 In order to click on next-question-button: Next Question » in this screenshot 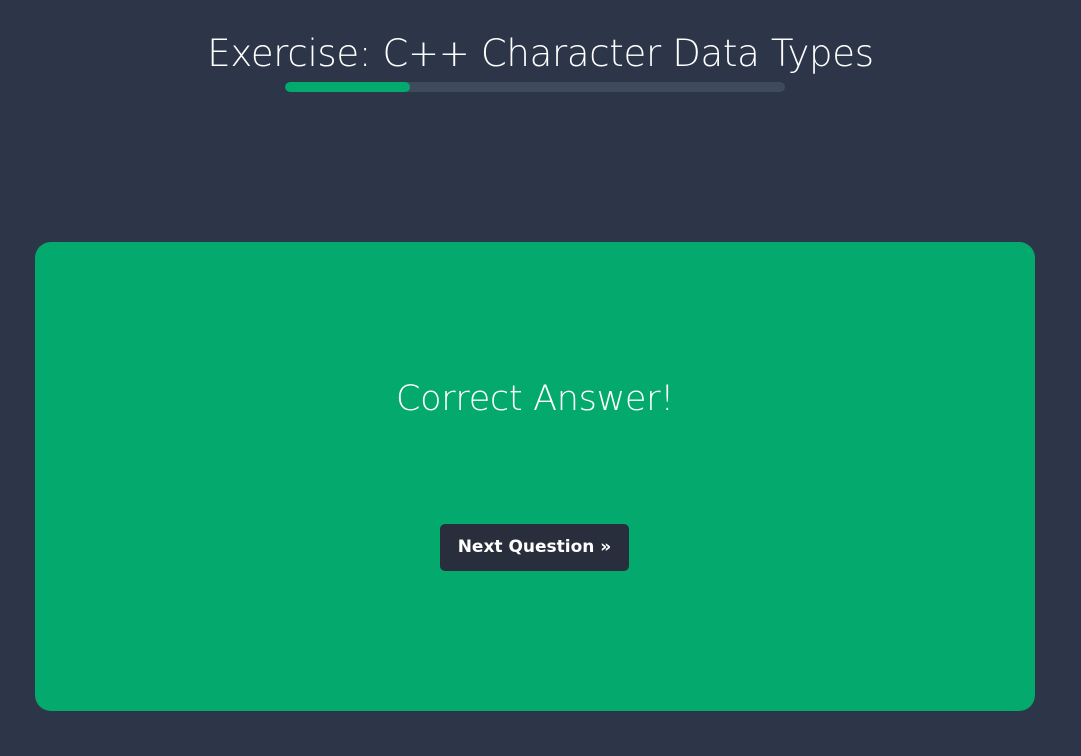, I will do `click(534, 547)`.